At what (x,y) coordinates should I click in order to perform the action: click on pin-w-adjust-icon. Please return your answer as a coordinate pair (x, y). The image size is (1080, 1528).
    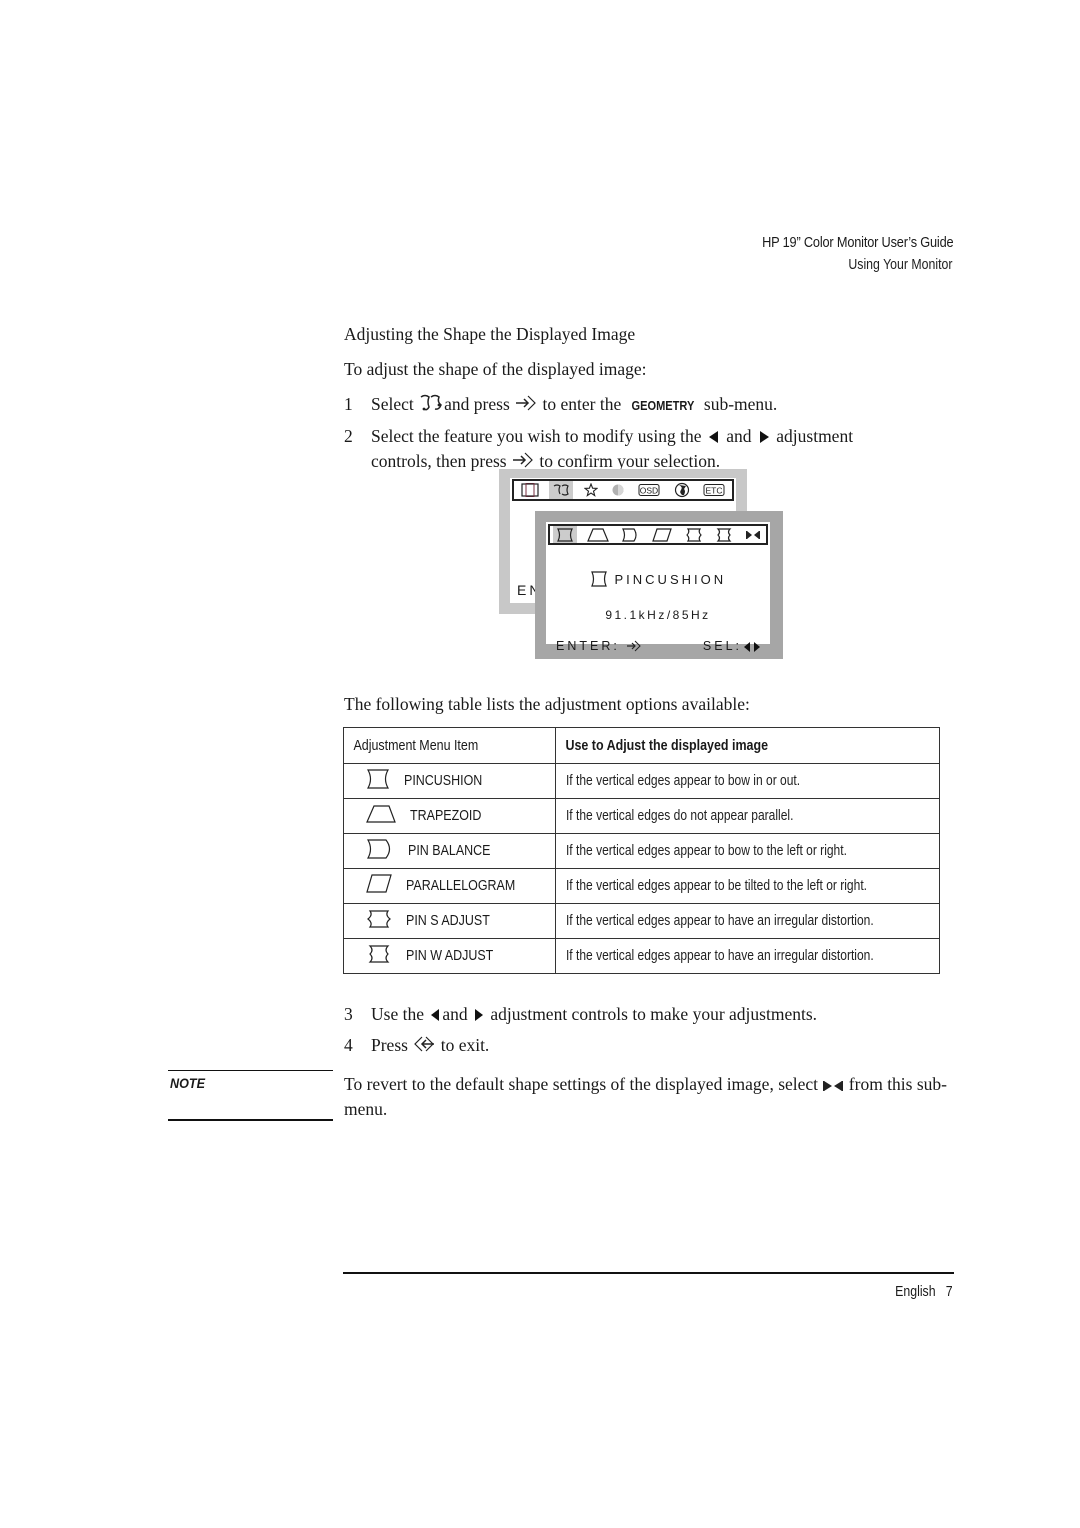
    Looking at the image, I should click on (379, 956).